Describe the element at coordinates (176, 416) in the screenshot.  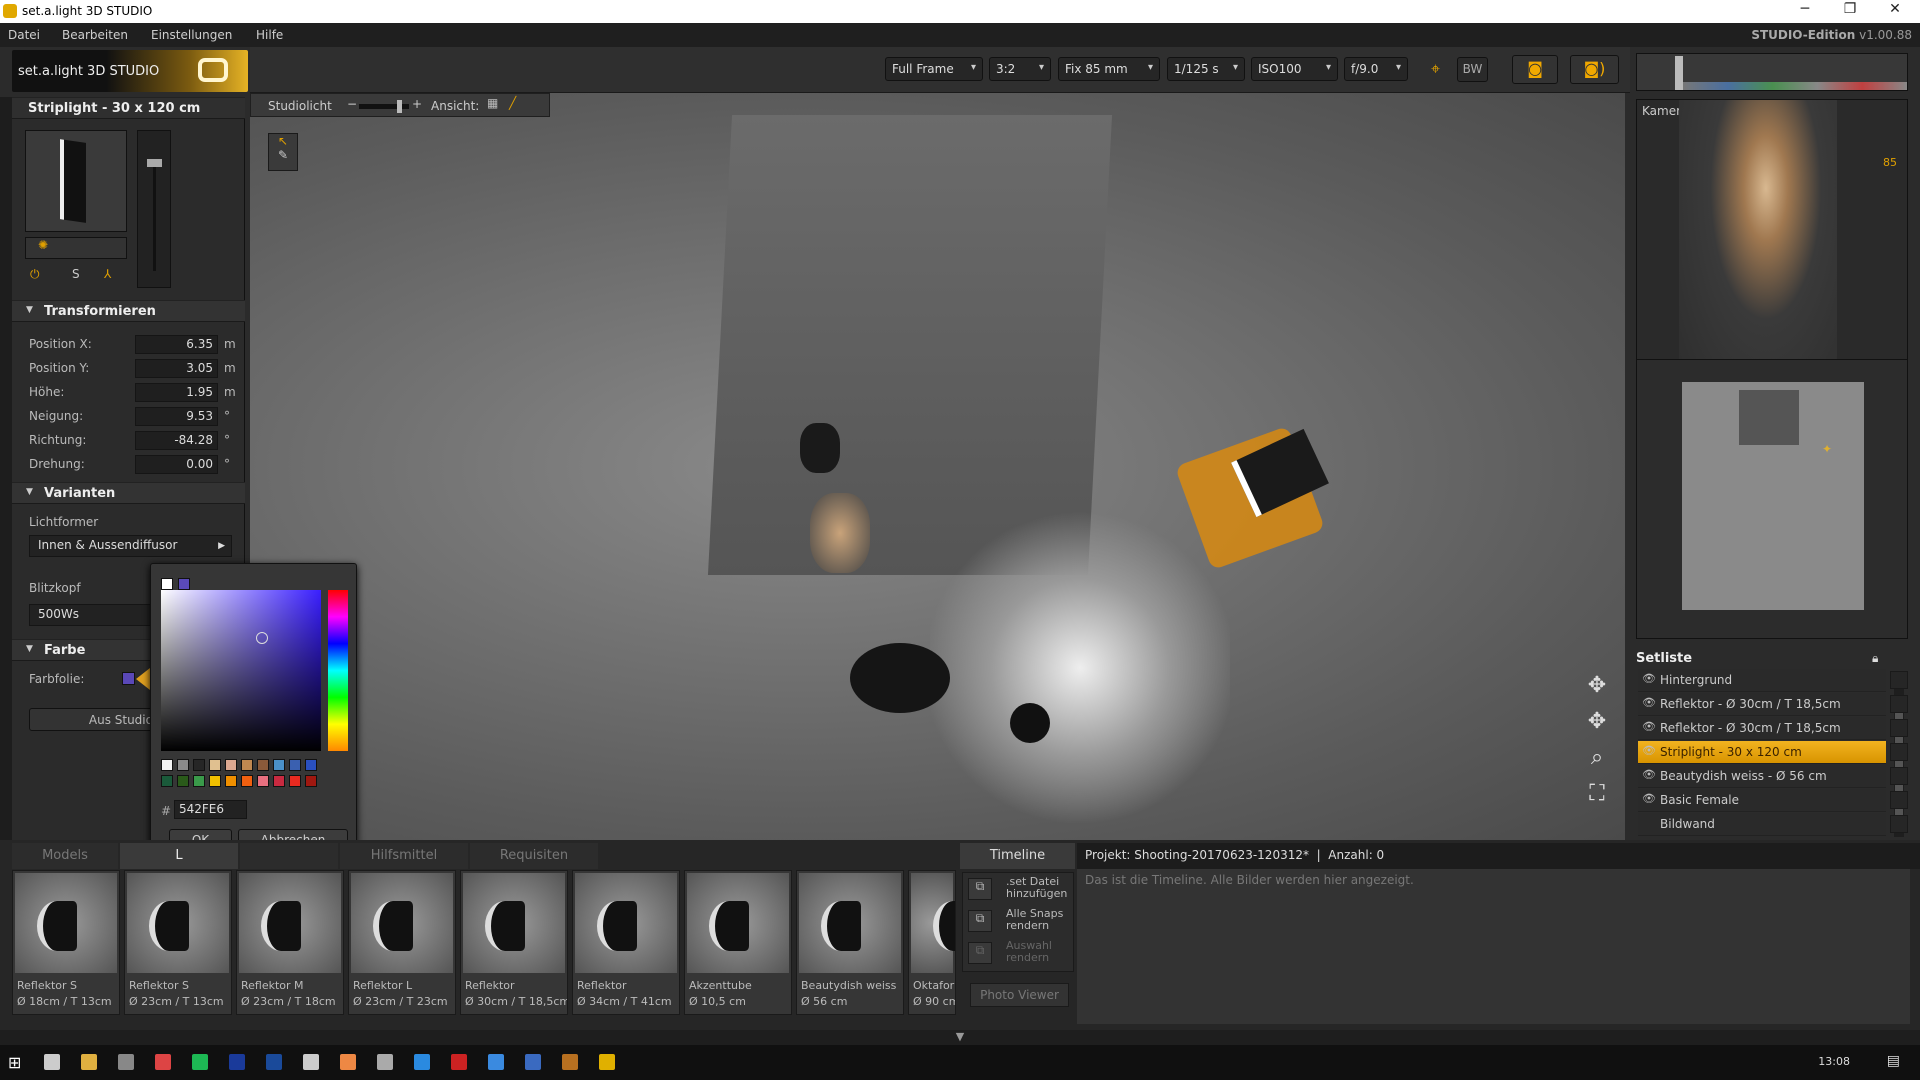
I see `transform-value-input: 9.53` at that location.